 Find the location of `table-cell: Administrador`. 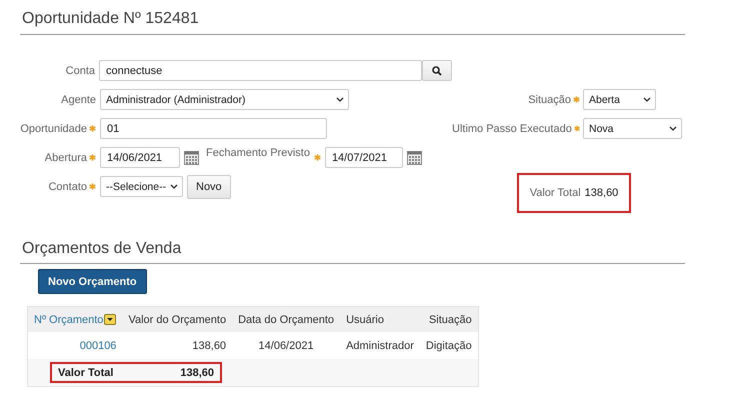

table-cell: Administrador is located at coordinates (380, 345).